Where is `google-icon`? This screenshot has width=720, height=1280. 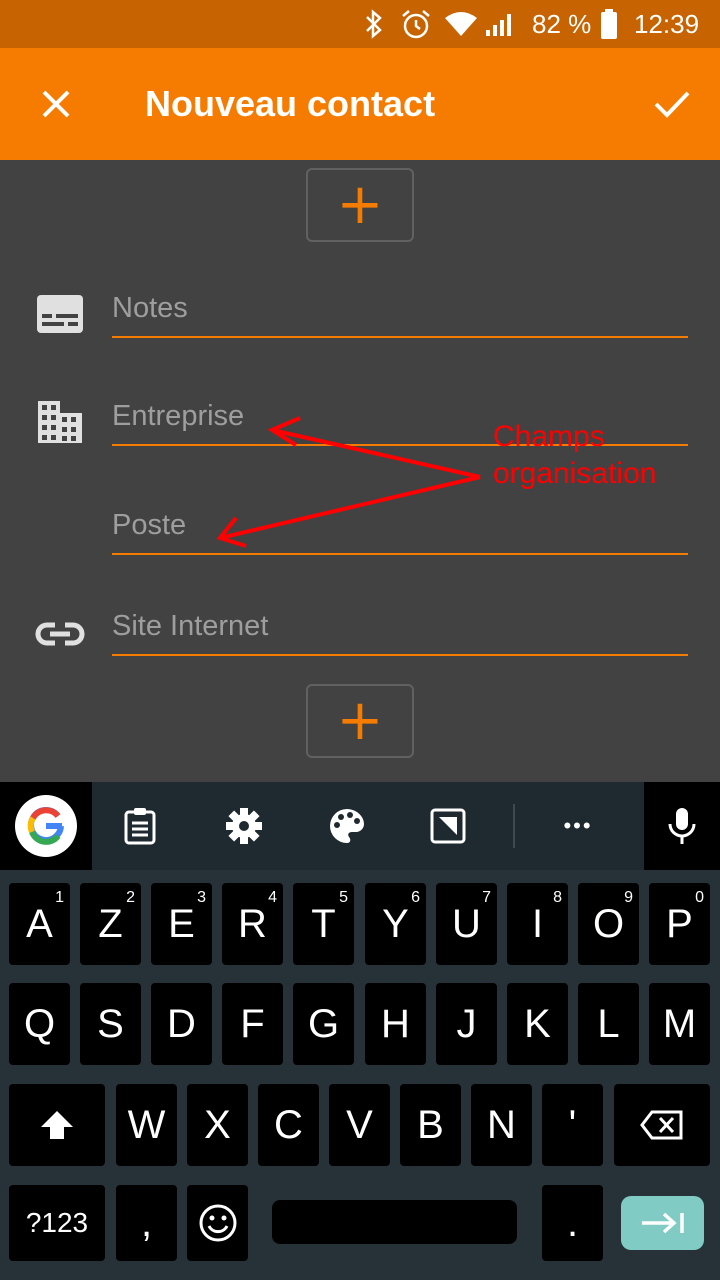
google-icon is located at coordinates (46, 826).